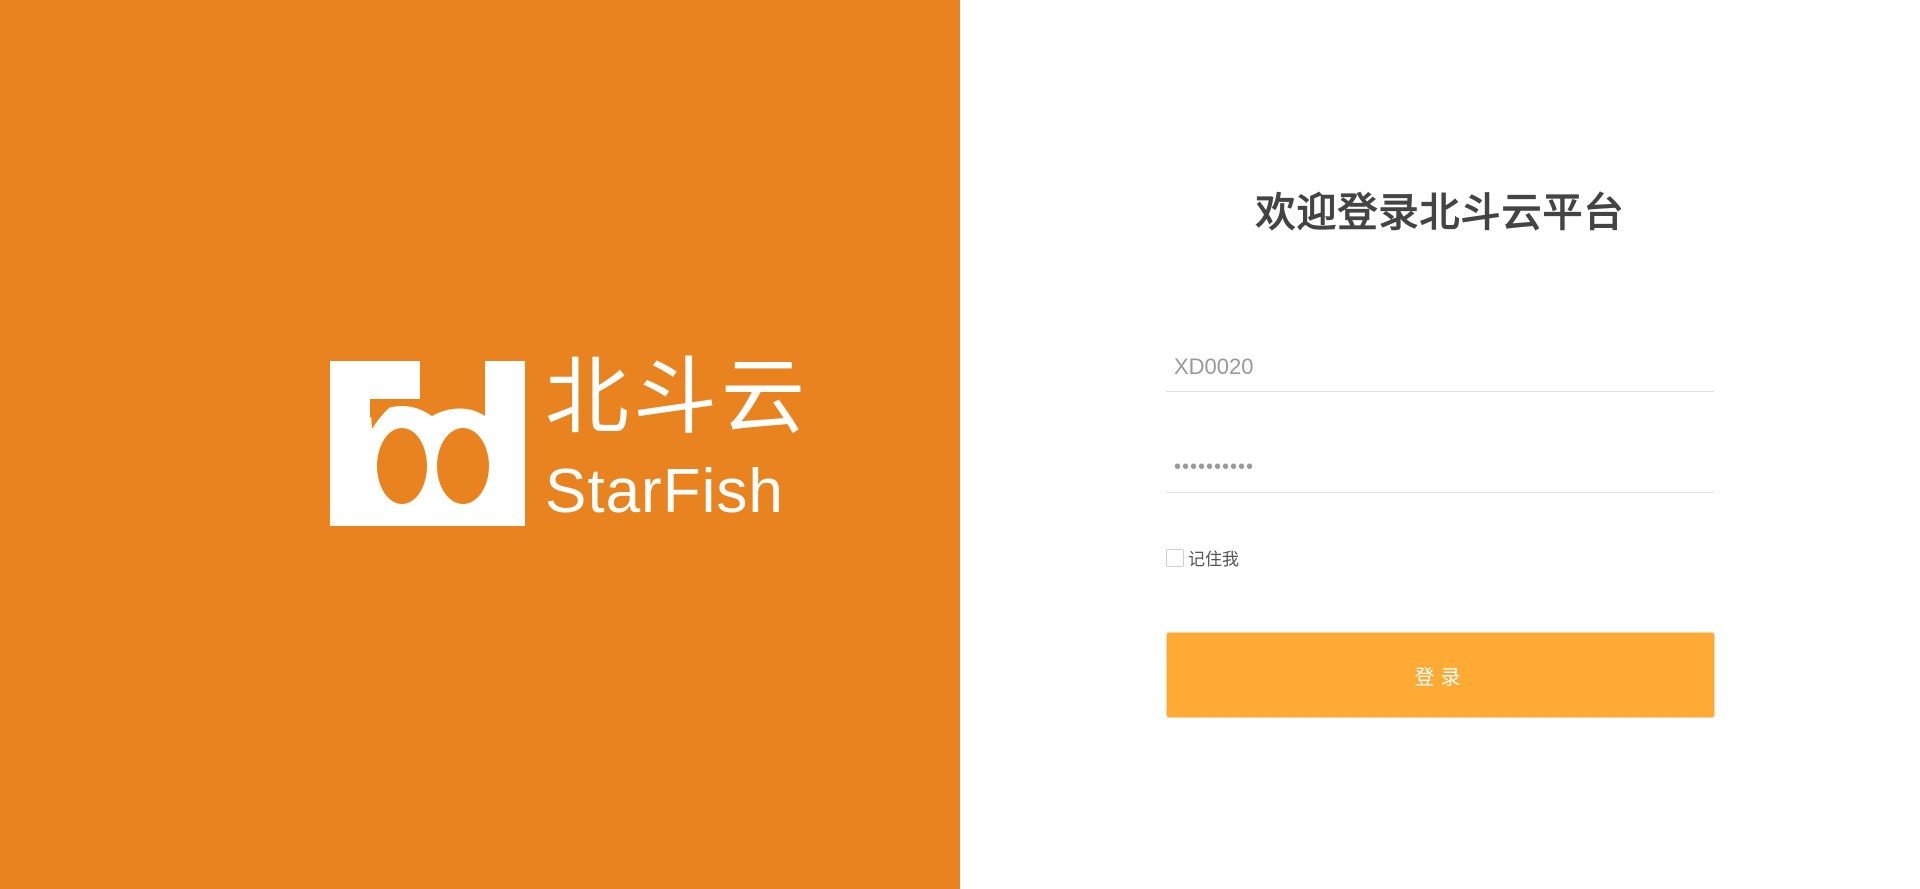 The image size is (1920, 889). What do you see at coordinates (1440, 675) in the screenshot?
I see `login-button: 登录` at bounding box center [1440, 675].